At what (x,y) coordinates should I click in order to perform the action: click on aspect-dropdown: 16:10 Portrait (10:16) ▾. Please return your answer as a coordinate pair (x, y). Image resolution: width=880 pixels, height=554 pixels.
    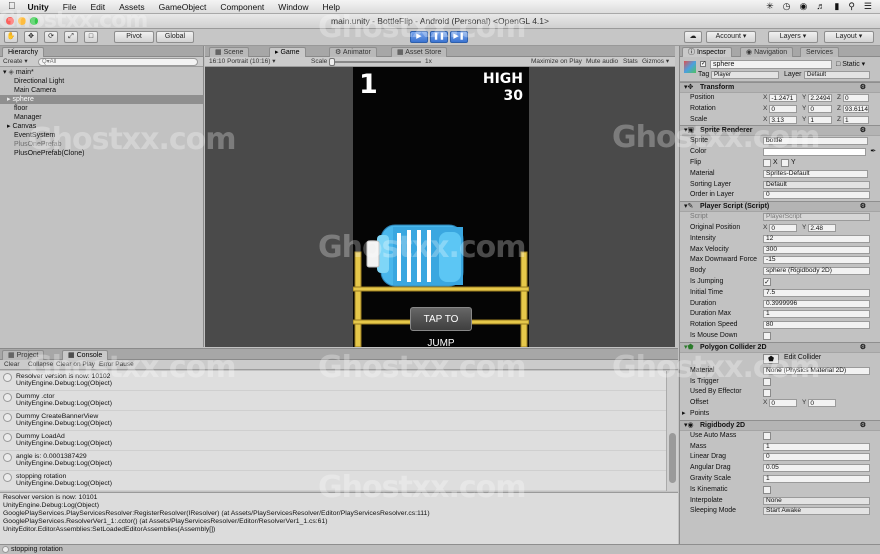
    Looking at the image, I should click on (242, 62).